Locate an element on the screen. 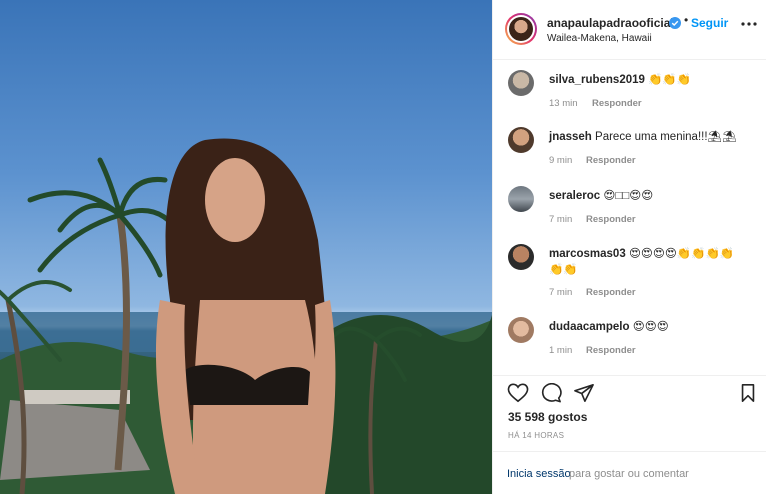  avatar-ring-inner is located at coordinates (521, 29).